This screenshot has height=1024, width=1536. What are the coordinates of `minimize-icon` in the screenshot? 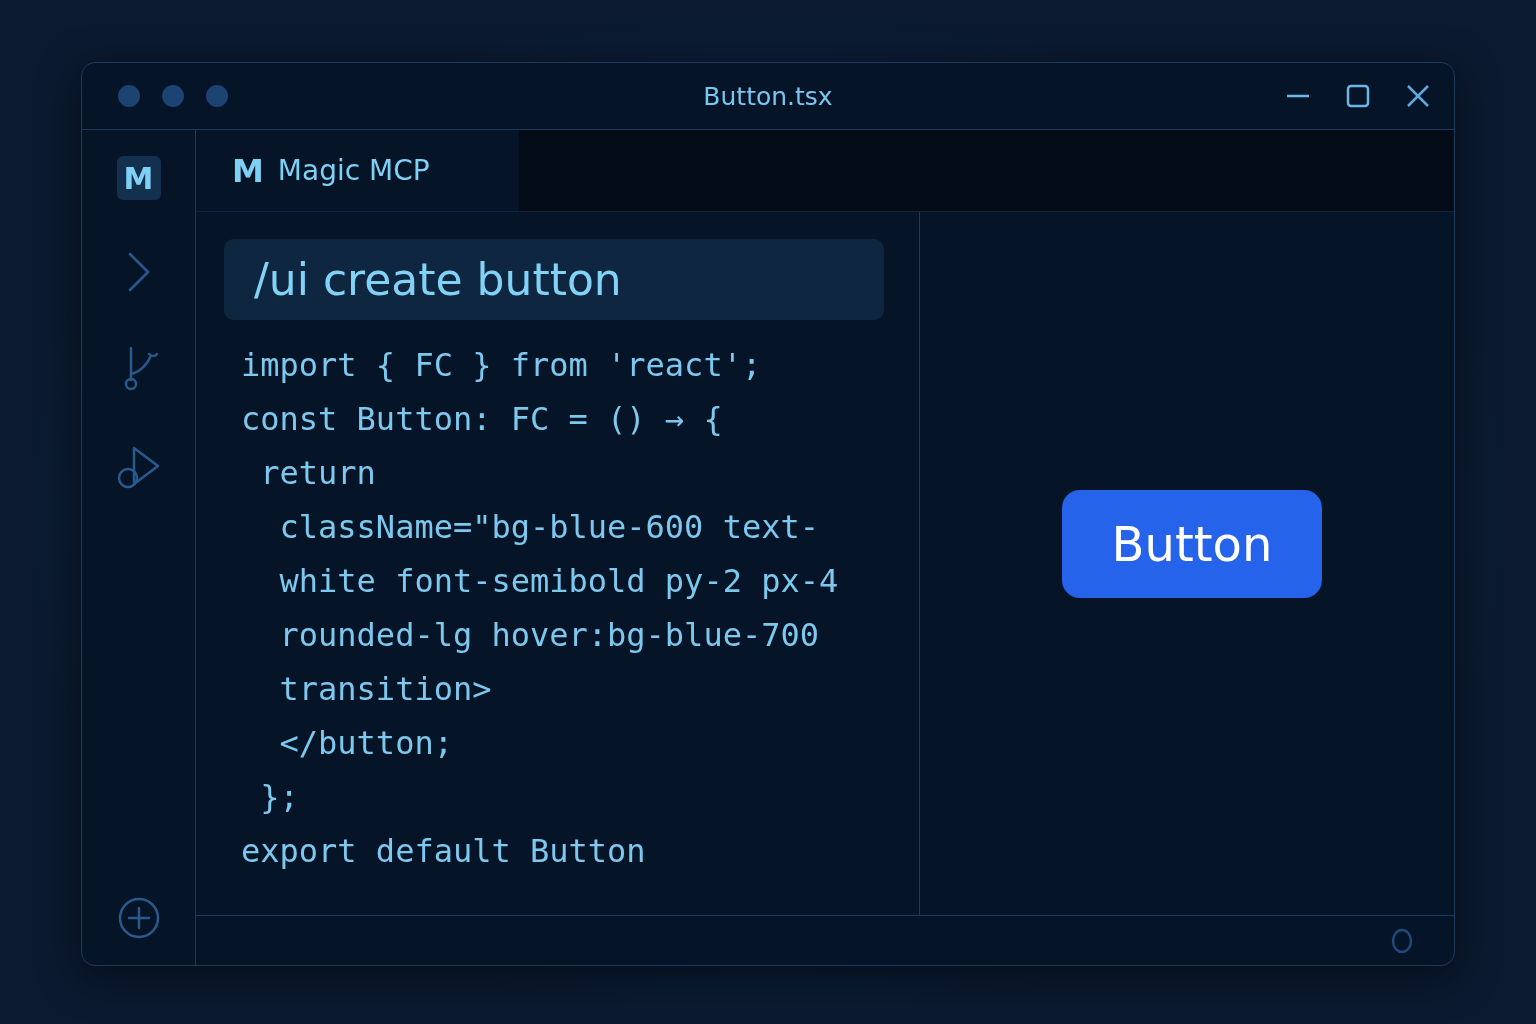 It's located at (1298, 96).